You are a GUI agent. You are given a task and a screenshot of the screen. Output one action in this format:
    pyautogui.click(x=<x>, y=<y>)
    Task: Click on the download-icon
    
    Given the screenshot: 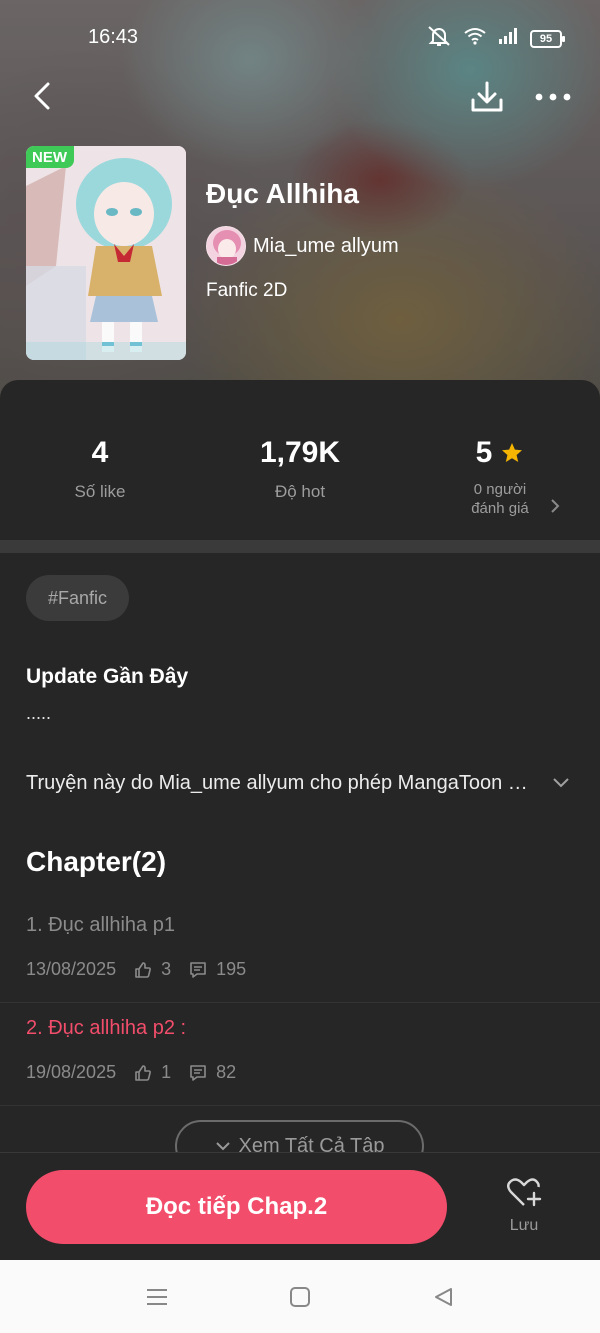 What is the action you would take?
    pyautogui.click(x=487, y=96)
    